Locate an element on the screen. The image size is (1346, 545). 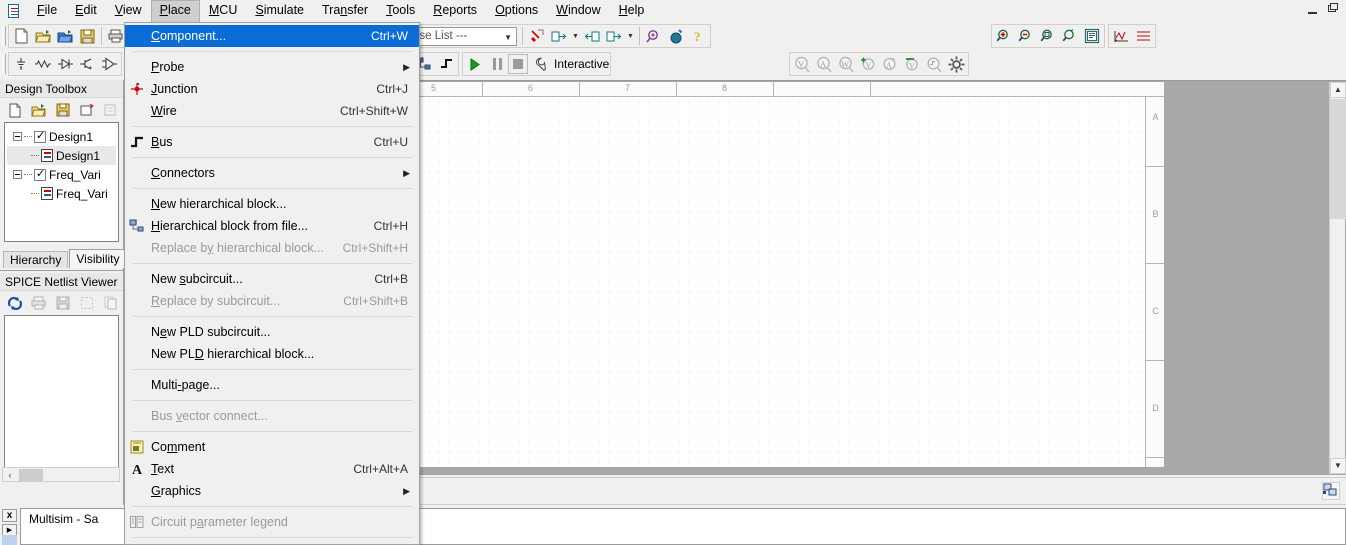
chevron-down-icon: ▼ is located at coordinates (1338, 466).